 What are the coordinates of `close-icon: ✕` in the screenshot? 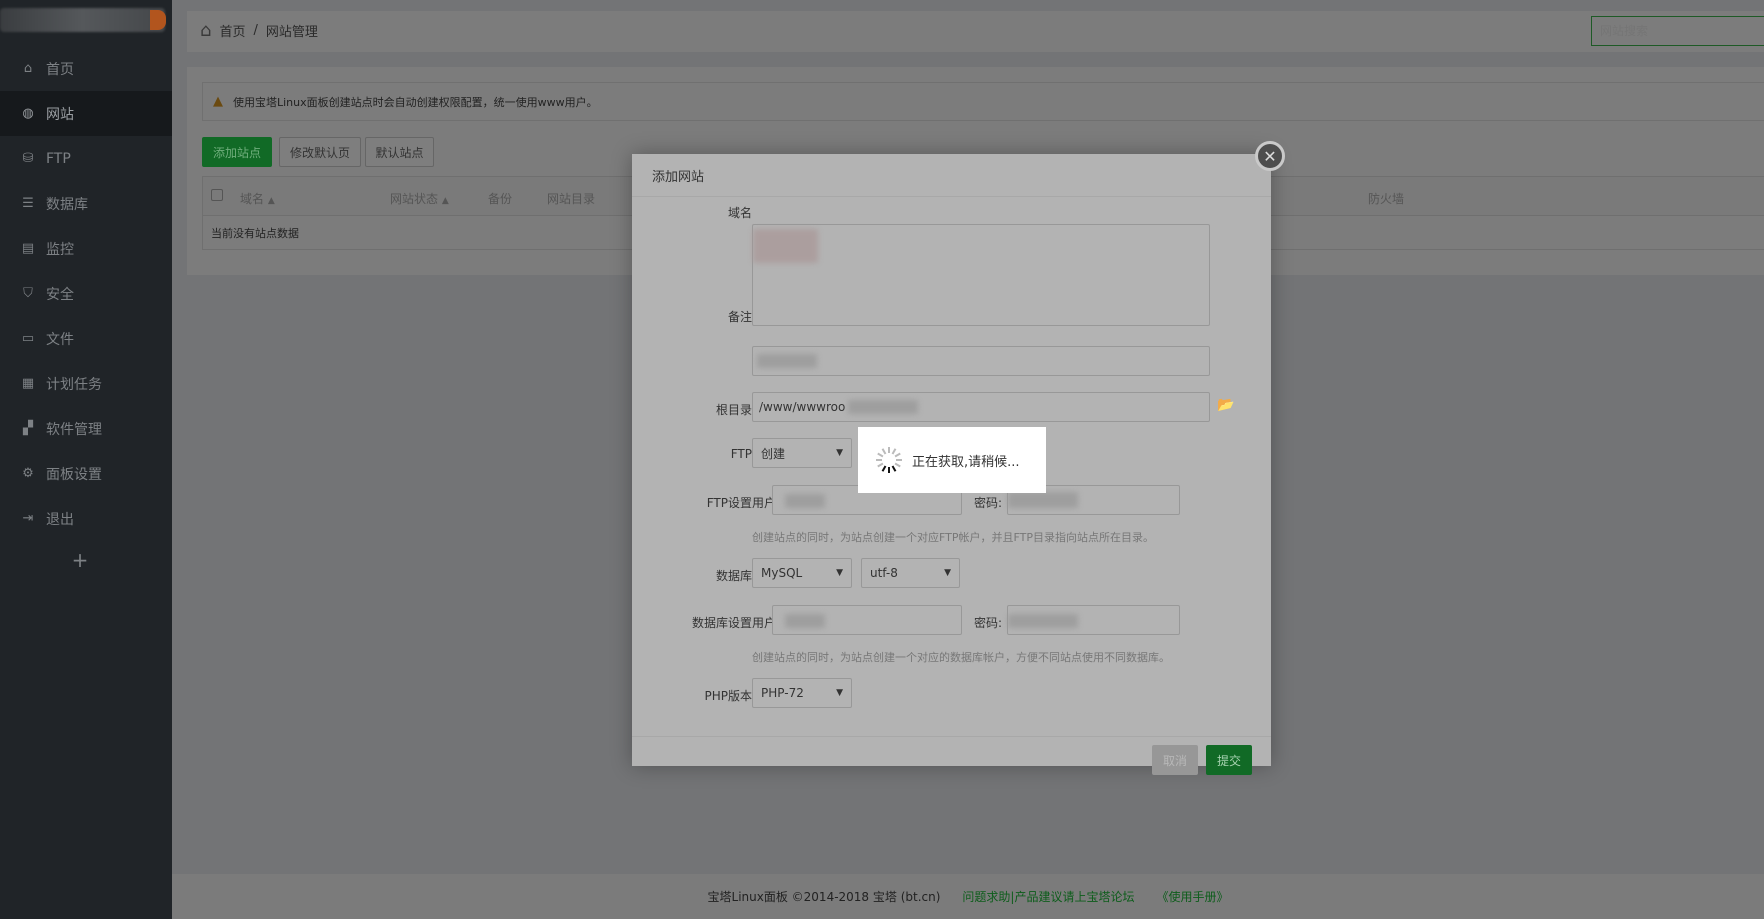 It's located at (1270, 156).